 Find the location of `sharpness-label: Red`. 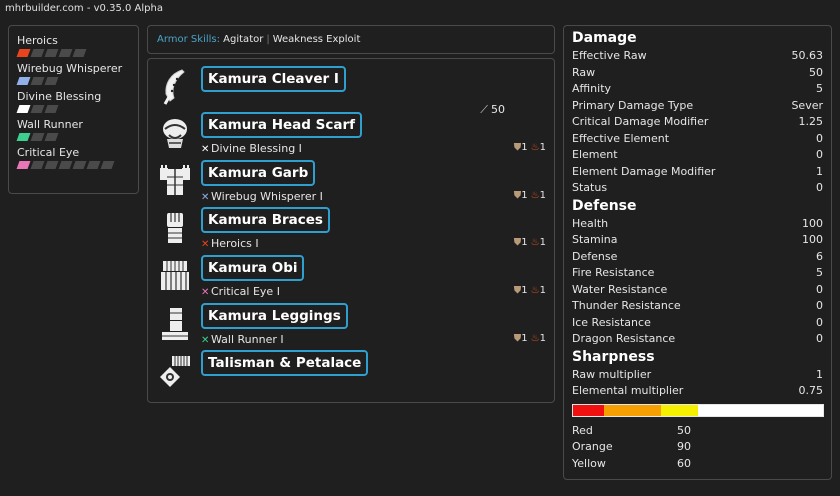

sharpness-label: Red is located at coordinates (582, 430).